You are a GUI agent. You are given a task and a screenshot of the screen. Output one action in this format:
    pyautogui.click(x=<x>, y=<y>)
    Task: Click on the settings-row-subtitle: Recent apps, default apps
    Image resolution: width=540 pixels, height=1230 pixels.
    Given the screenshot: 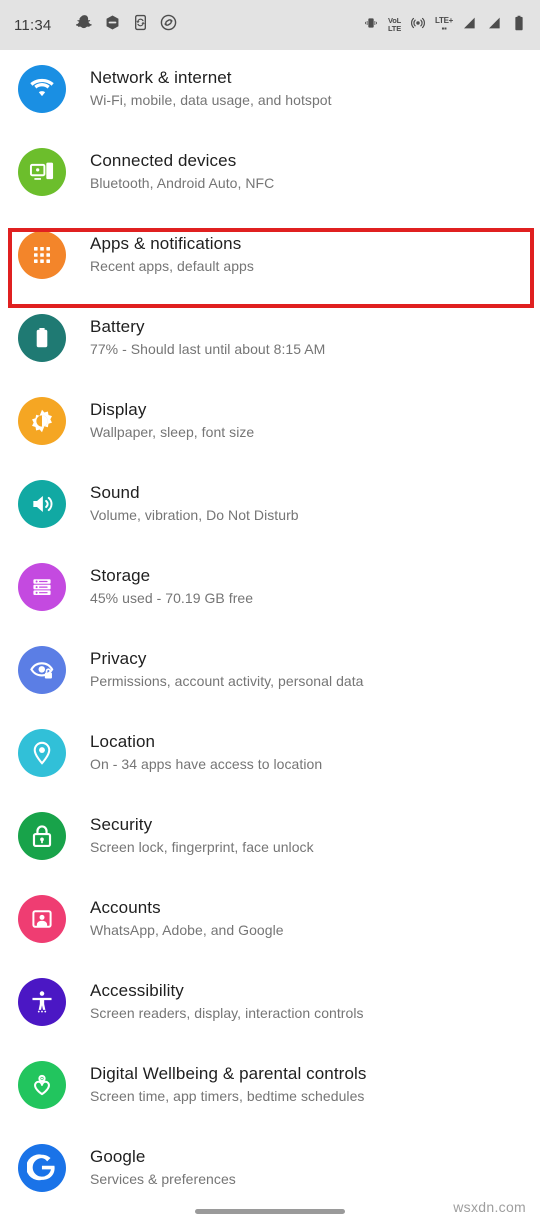 What is the action you would take?
    pyautogui.click(x=172, y=266)
    